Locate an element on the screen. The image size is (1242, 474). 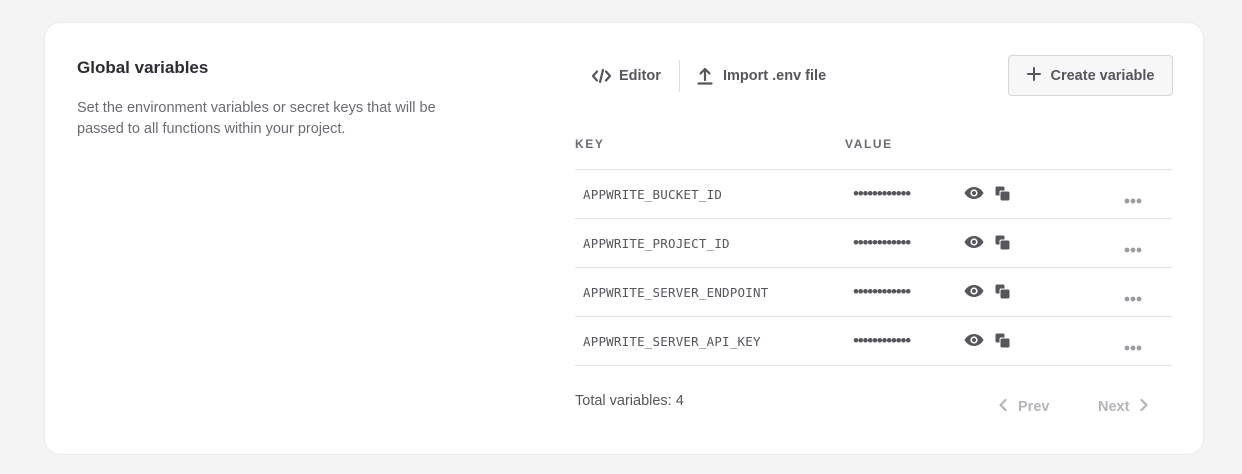
next-page-button: Next is located at coordinates (1123, 406).